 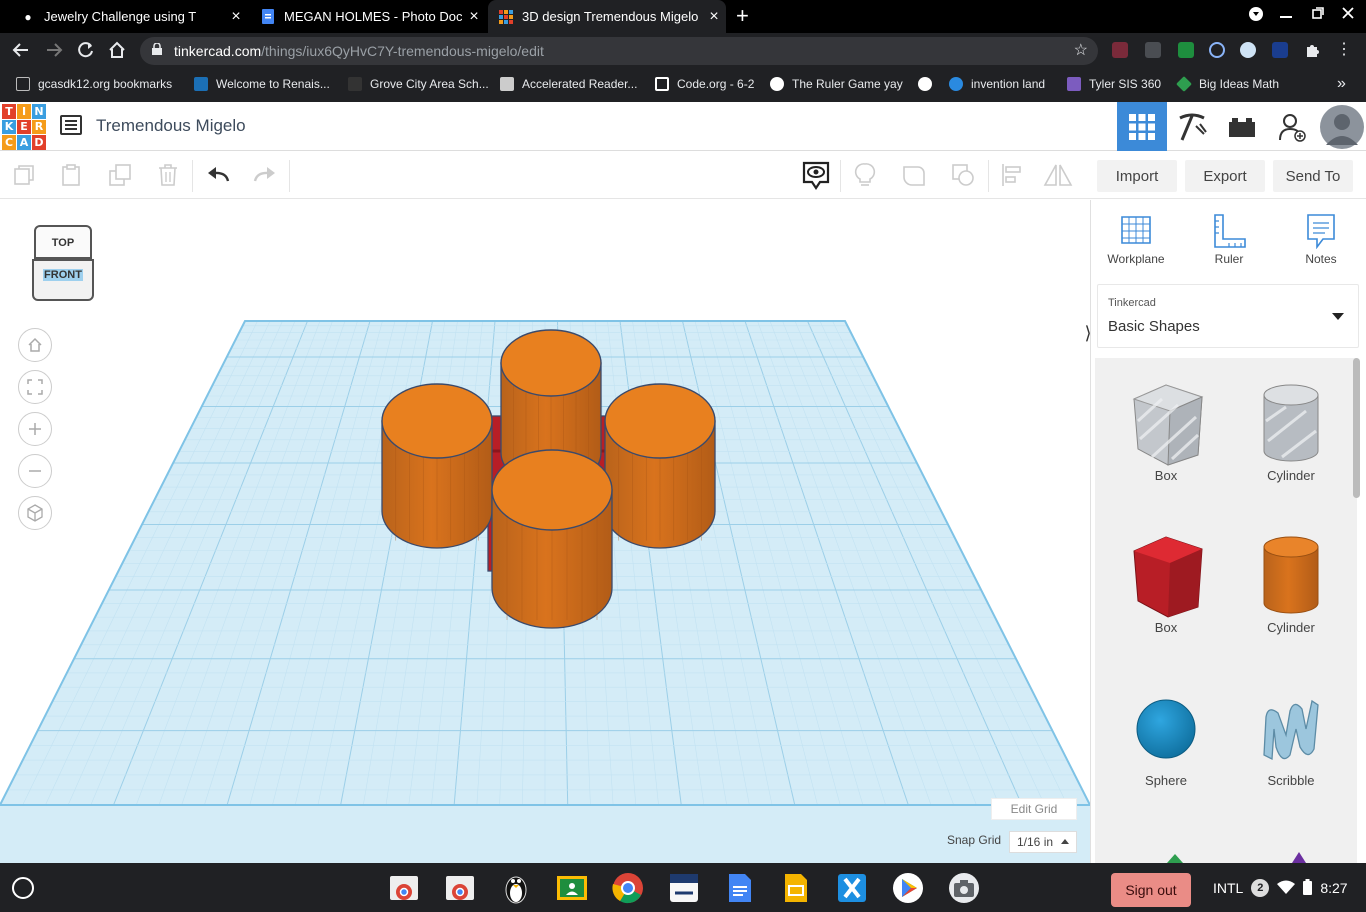 I want to click on bookmark-item: Big Ideas Math, so click(x=1227, y=84).